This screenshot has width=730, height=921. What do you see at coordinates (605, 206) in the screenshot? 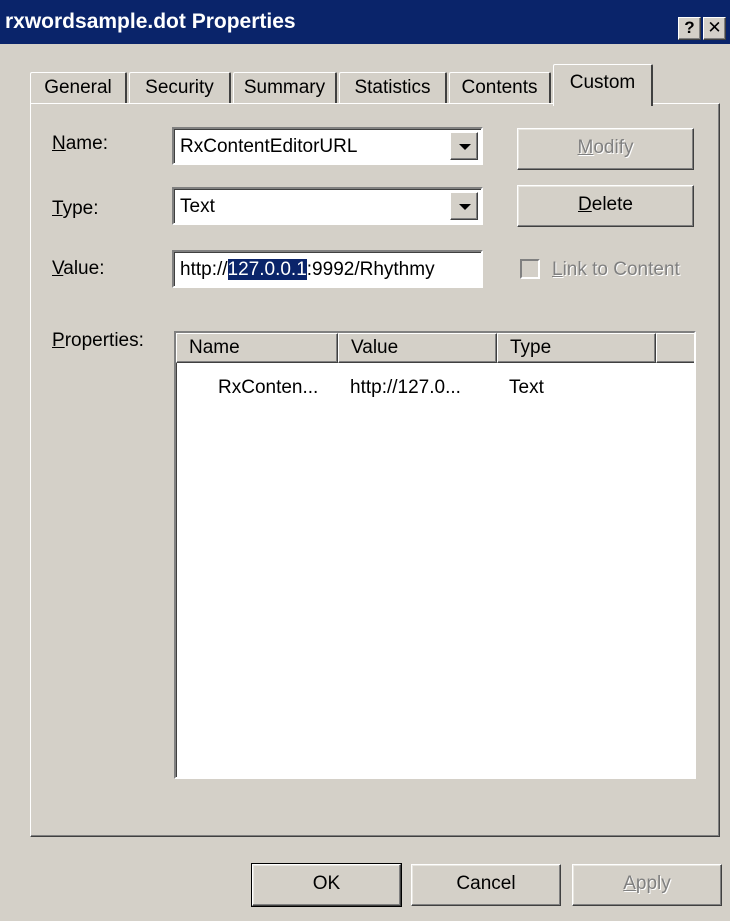
I see `delete-button: Delete` at bounding box center [605, 206].